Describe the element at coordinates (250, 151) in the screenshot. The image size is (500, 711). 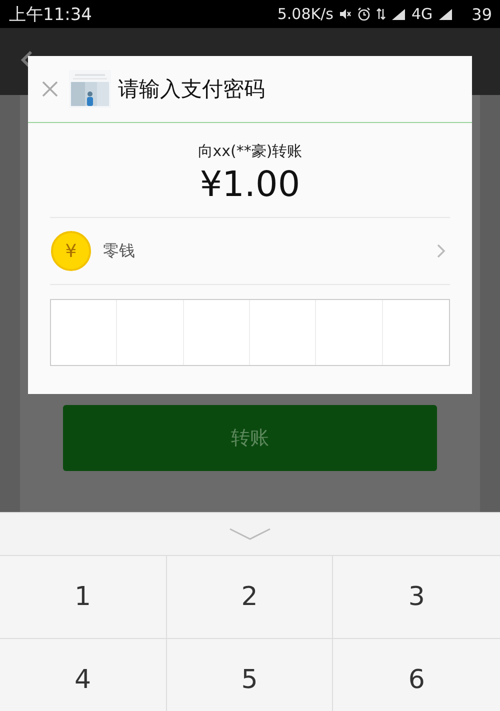
I see `payee-text: 向xx(**豪)转账` at that location.